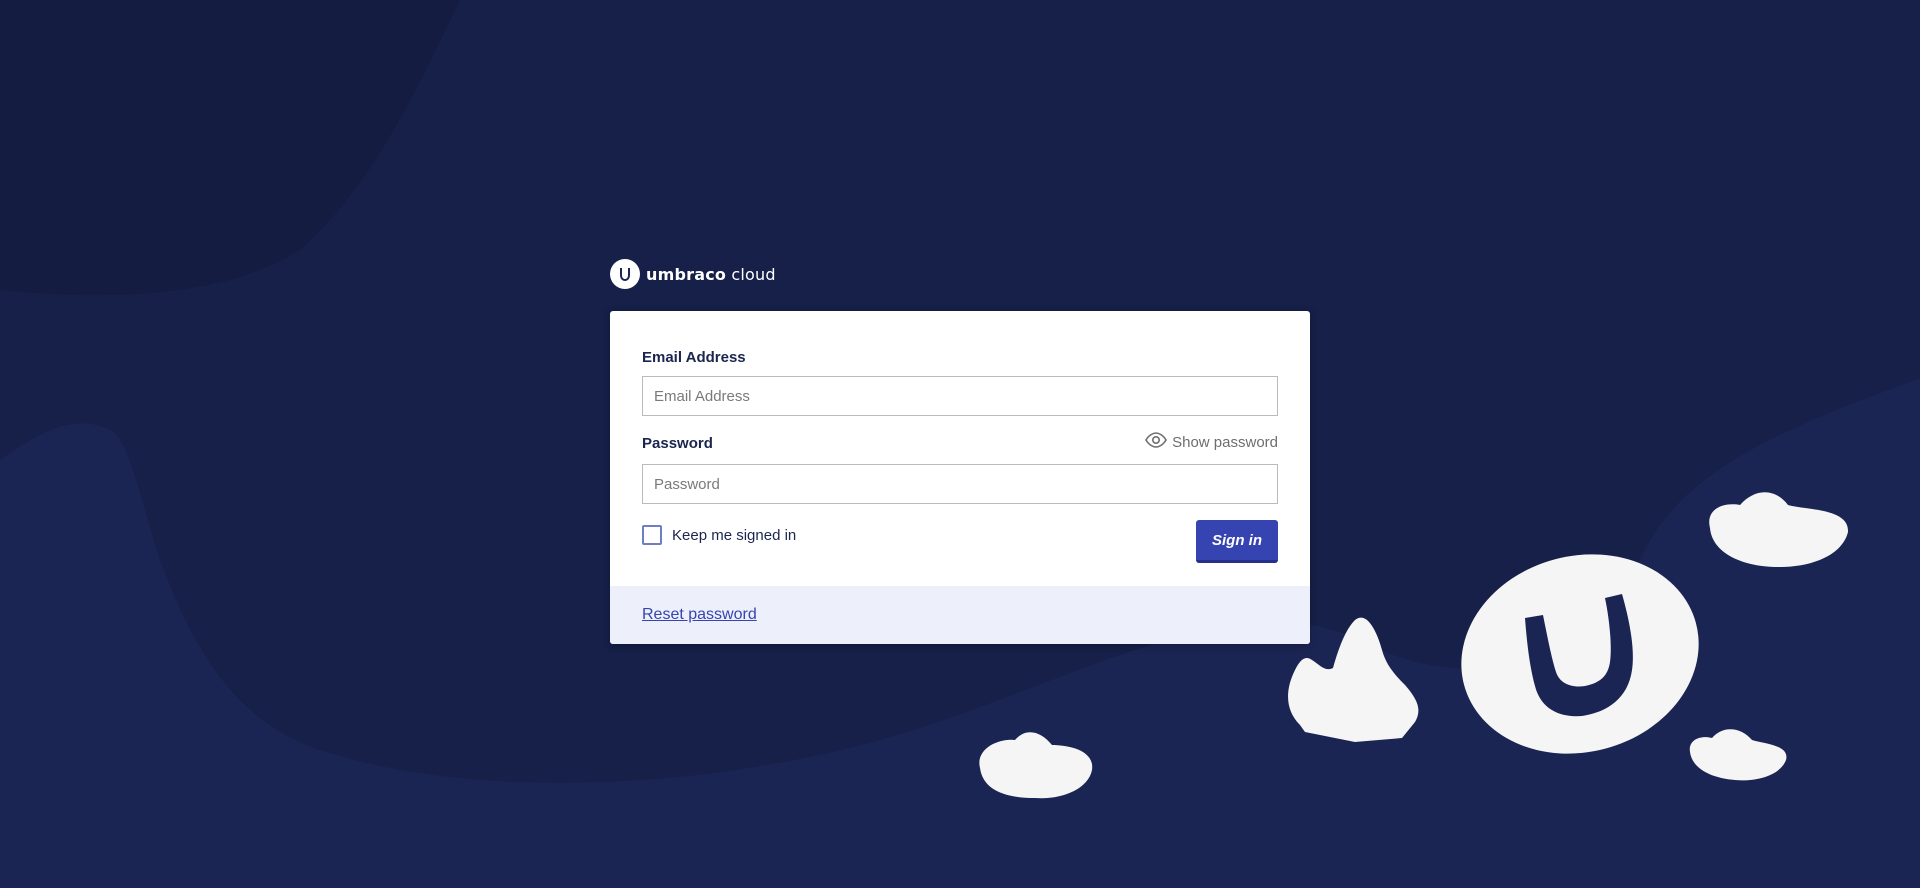  Describe the element at coordinates (960, 396) in the screenshot. I see `email-input` at that location.